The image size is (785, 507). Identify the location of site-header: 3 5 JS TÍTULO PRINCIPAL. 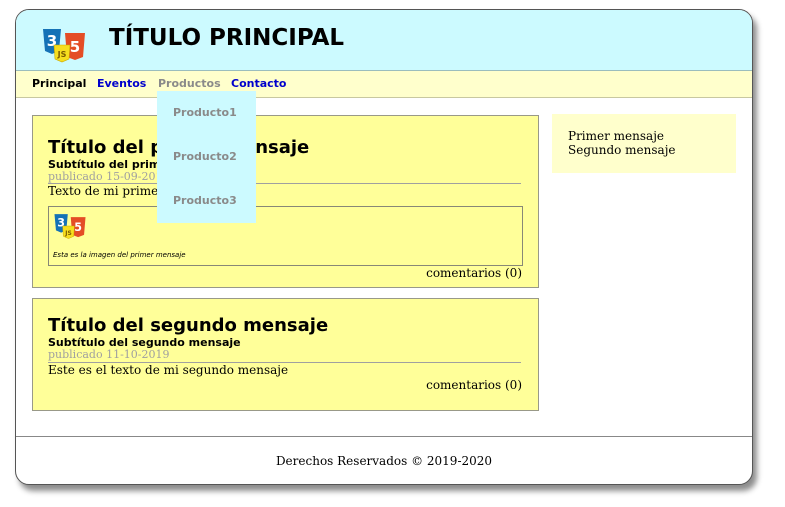
(384, 40).